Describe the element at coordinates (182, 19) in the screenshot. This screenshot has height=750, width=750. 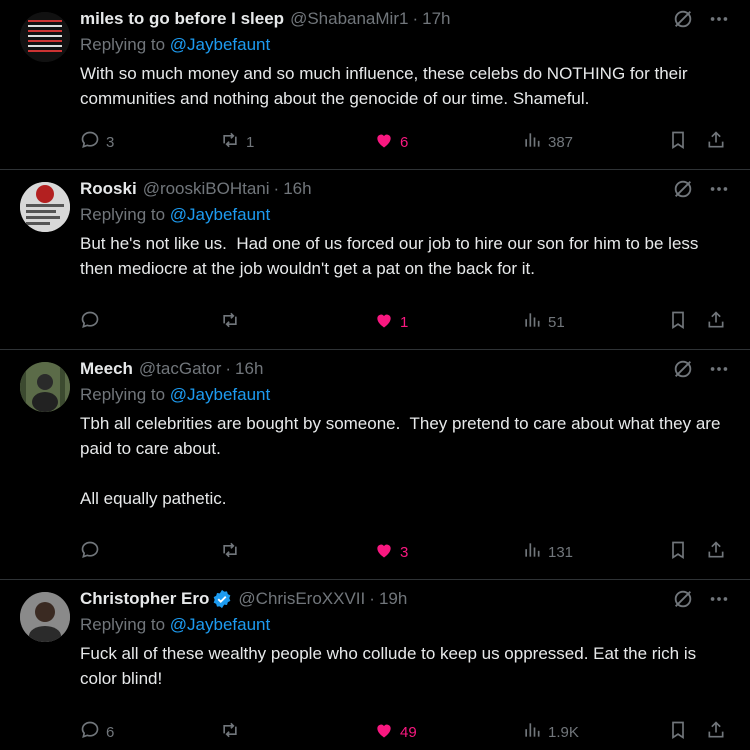
I see `author-name: miles to go before I sleep` at that location.